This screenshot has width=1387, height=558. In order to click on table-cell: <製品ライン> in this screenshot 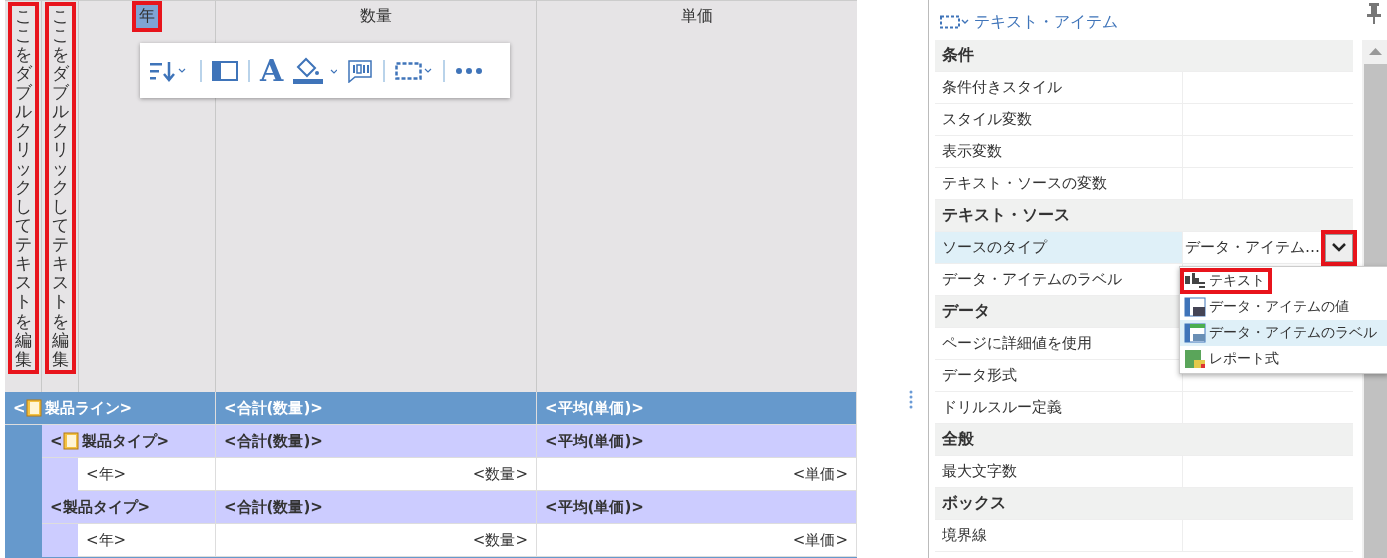, I will do `click(110, 408)`.